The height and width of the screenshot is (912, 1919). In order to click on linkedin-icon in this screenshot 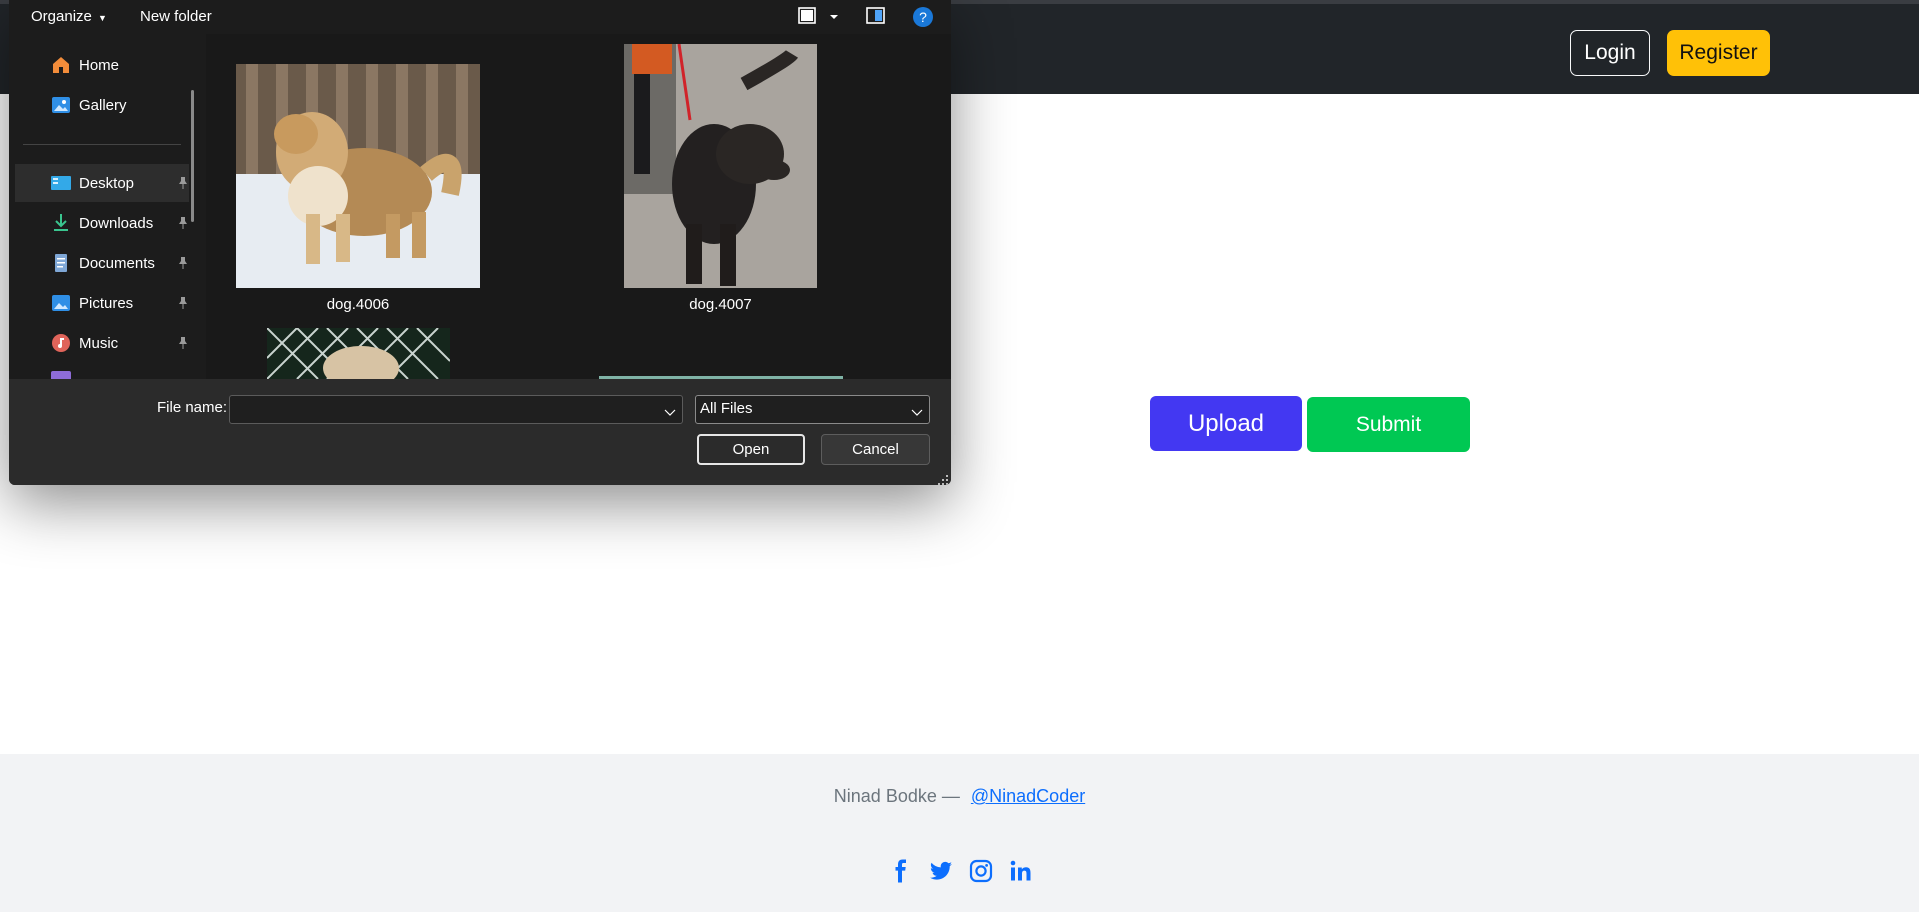, I will do `click(1021, 871)`.